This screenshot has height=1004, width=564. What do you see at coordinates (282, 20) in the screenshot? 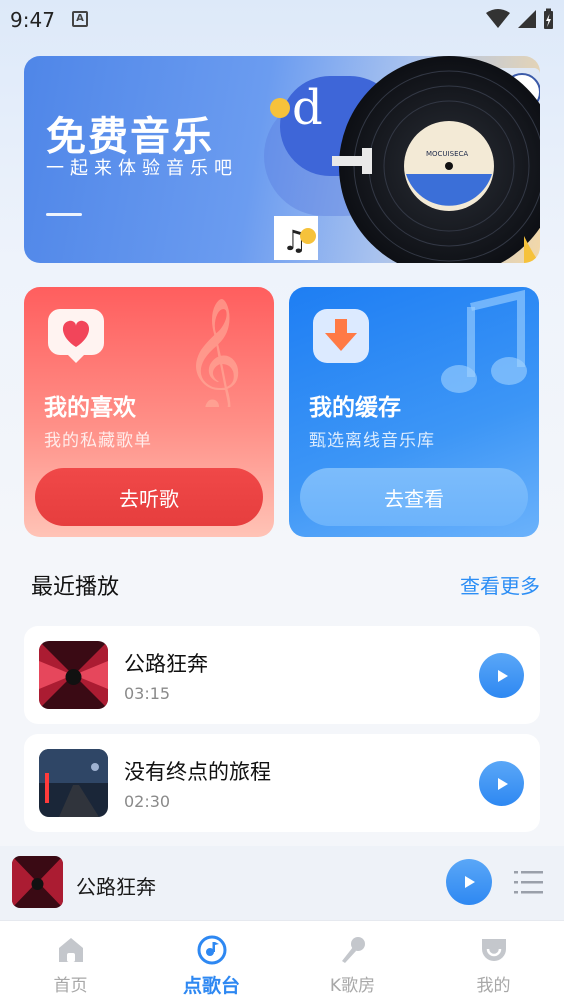
I see `status-bar: 9:47 A` at bounding box center [282, 20].